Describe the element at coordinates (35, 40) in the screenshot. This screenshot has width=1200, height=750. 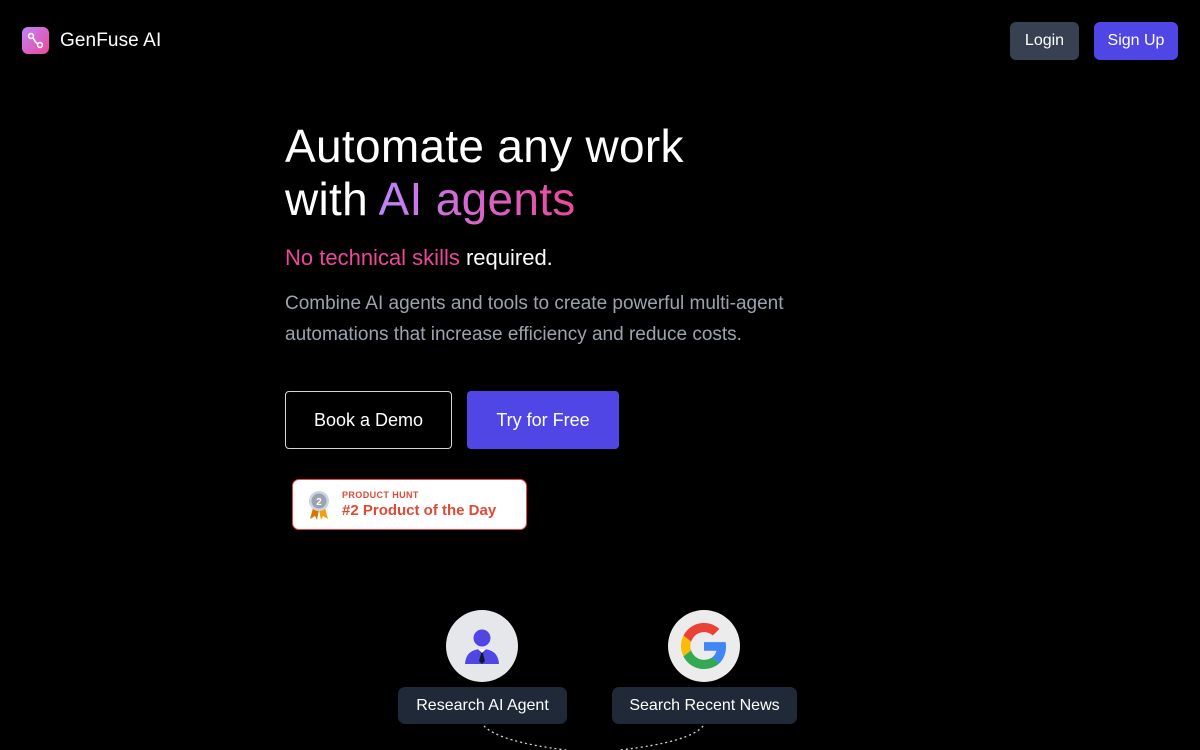
I see `workflow-nodes-icon` at that location.